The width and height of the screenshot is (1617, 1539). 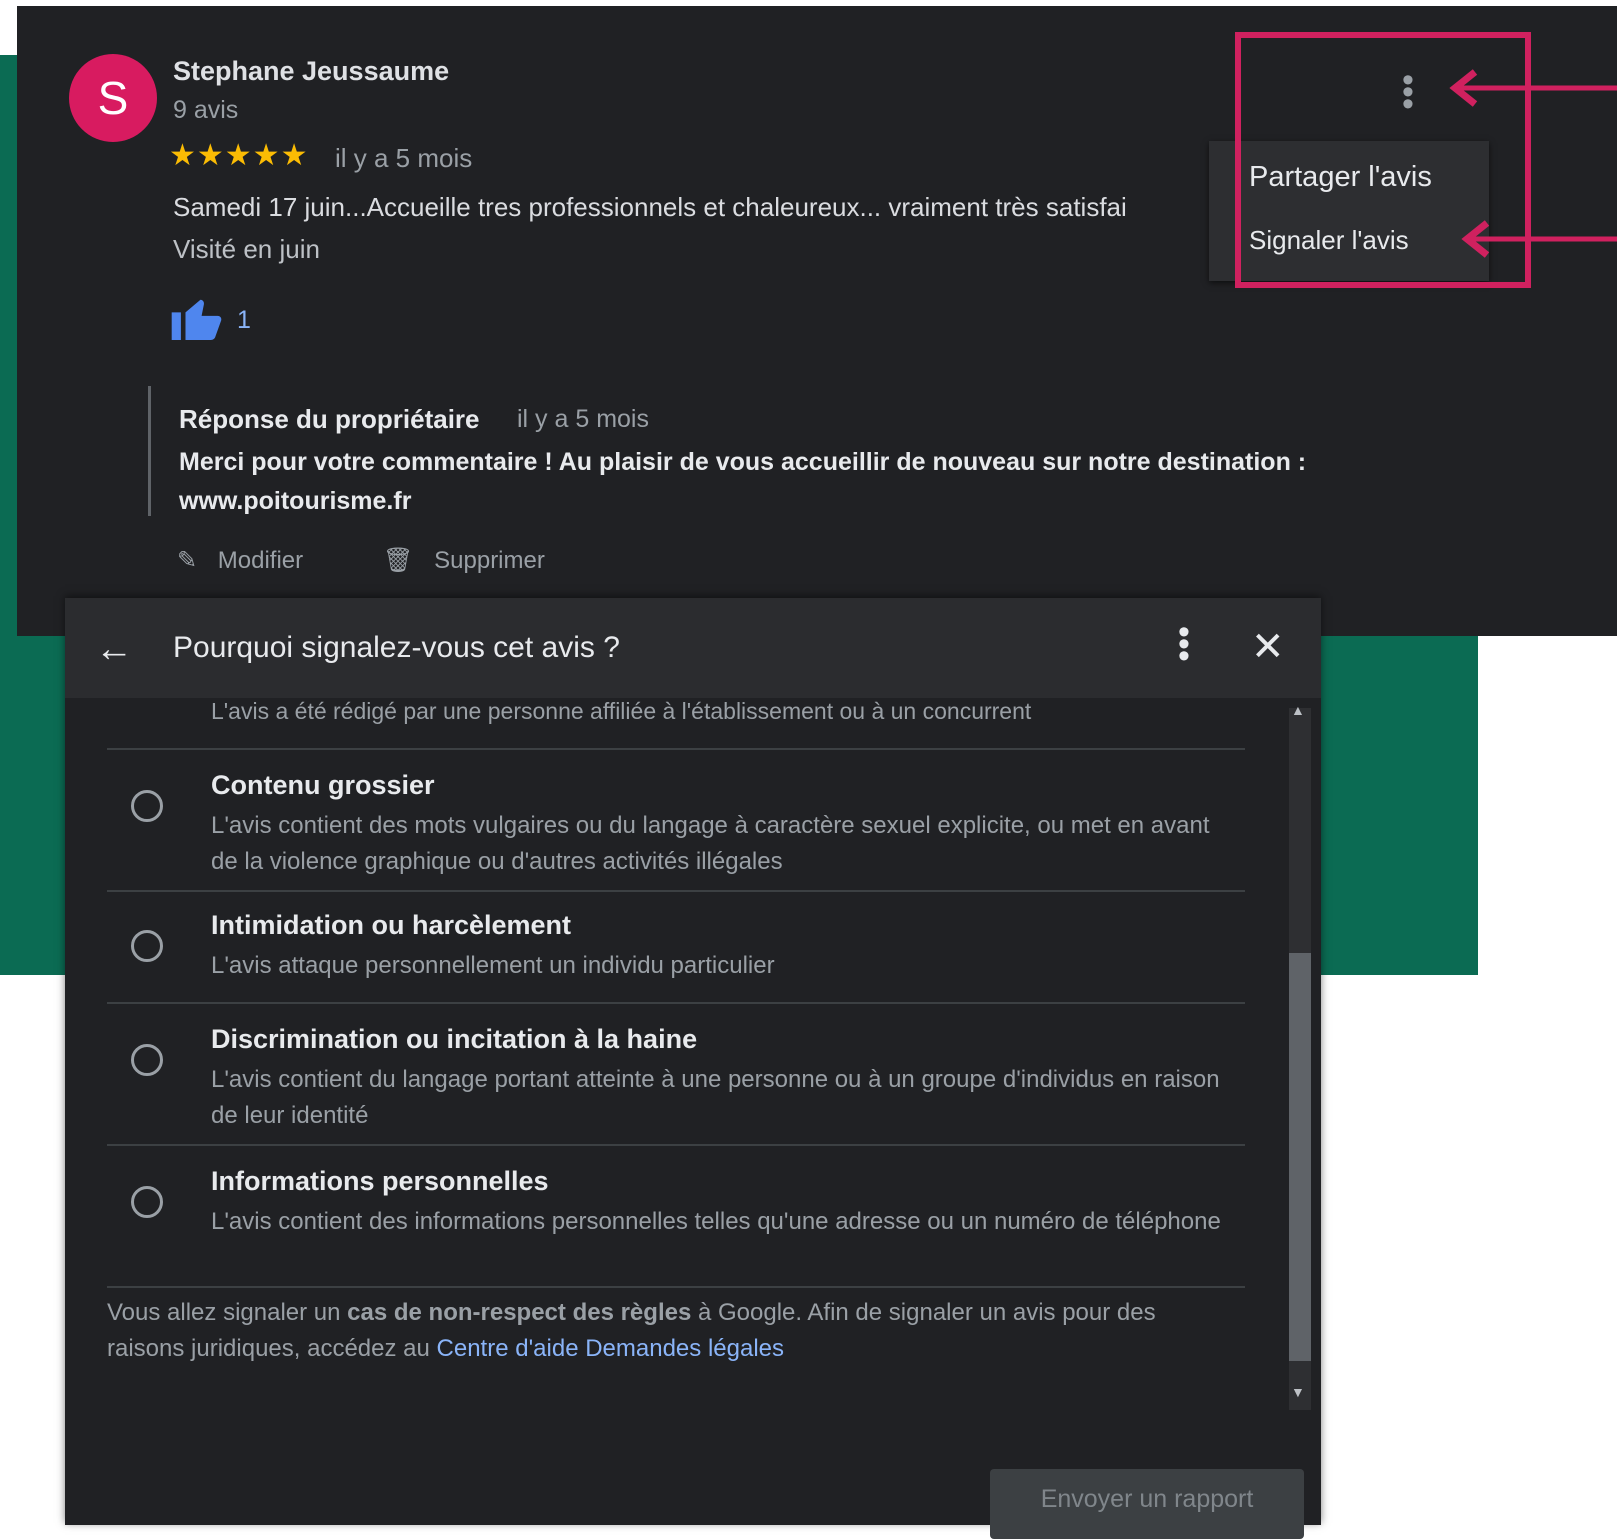 I want to click on close-icon: ✕, so click(x=1268, y=647).